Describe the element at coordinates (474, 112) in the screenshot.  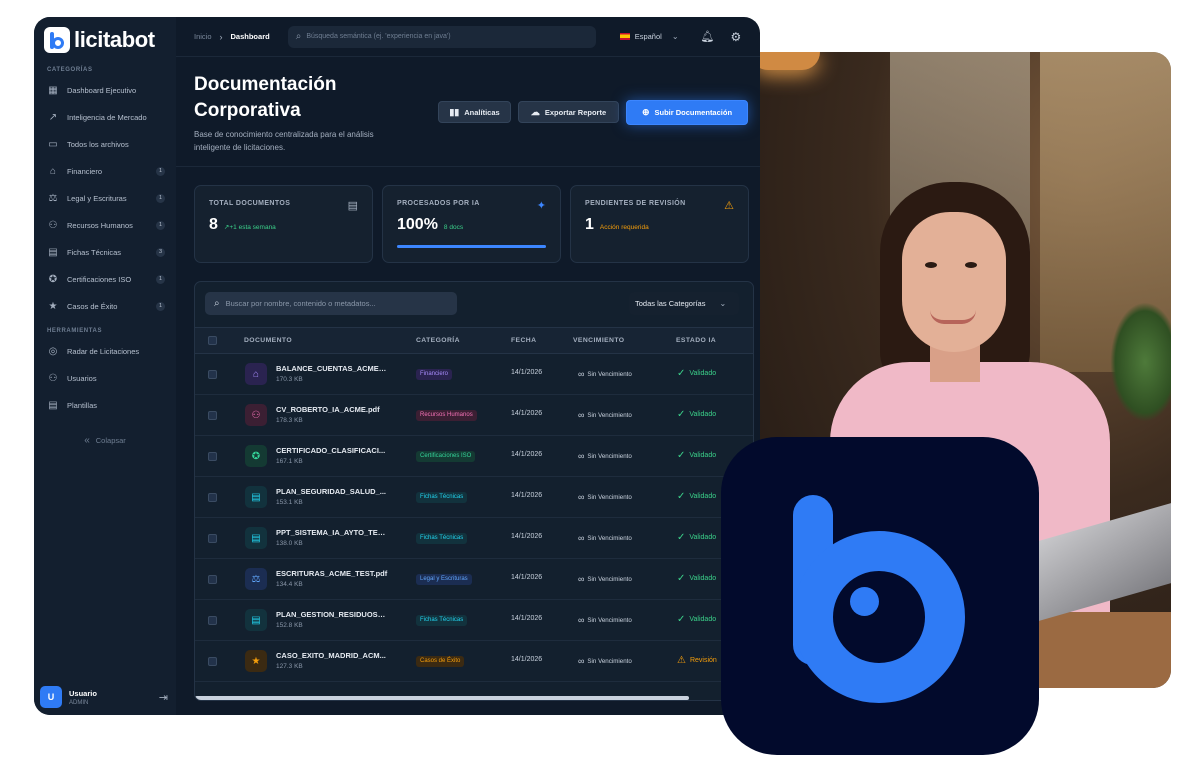
I see `analytics-button: ▮▮ Analíticas` at that location.